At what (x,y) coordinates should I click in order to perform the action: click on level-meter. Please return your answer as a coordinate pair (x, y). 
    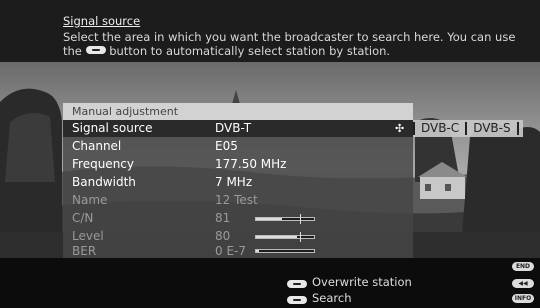
    Looking at the image, I should click on (285, 237).